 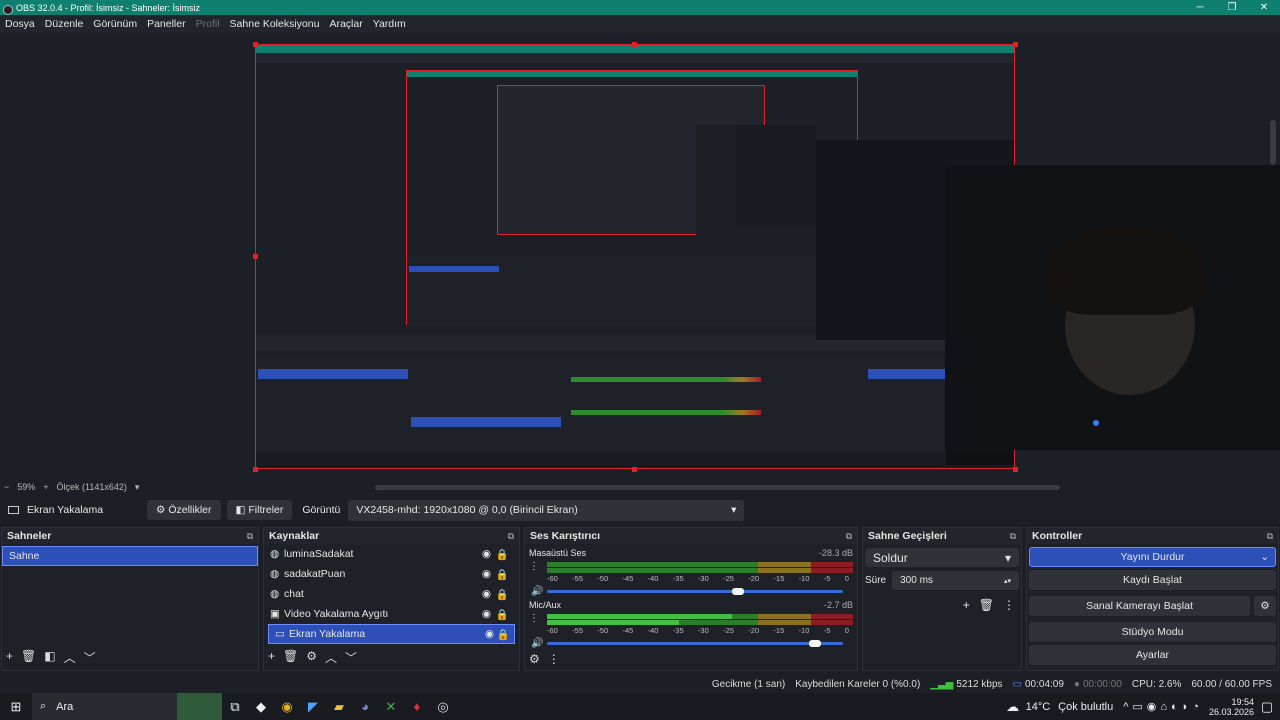 What do you see at coordinates (443, 706) in the screenshot?
I see `obs-taskbar-icon: ◎` at bounding box center [443, 706].